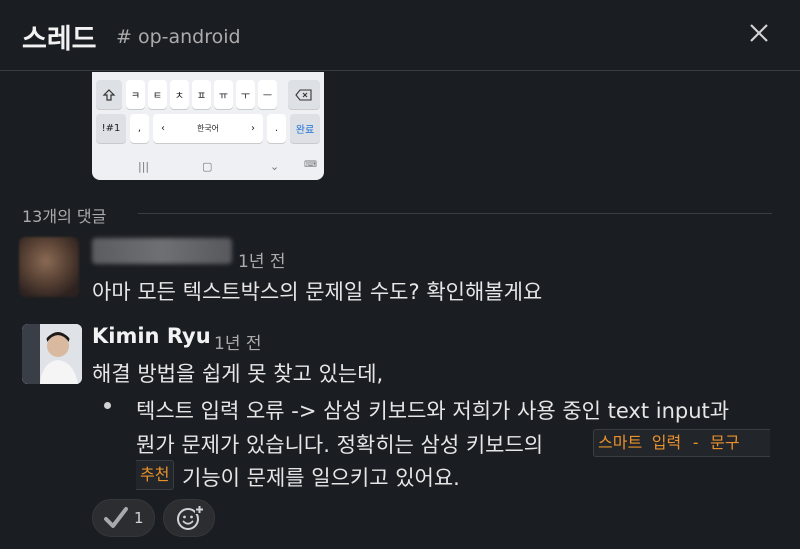 The height and width of the screenshot is (549, 800). Describe the element at coordinates (155, 475) in the screenshot. I see `inline-code: 추천` at that location.